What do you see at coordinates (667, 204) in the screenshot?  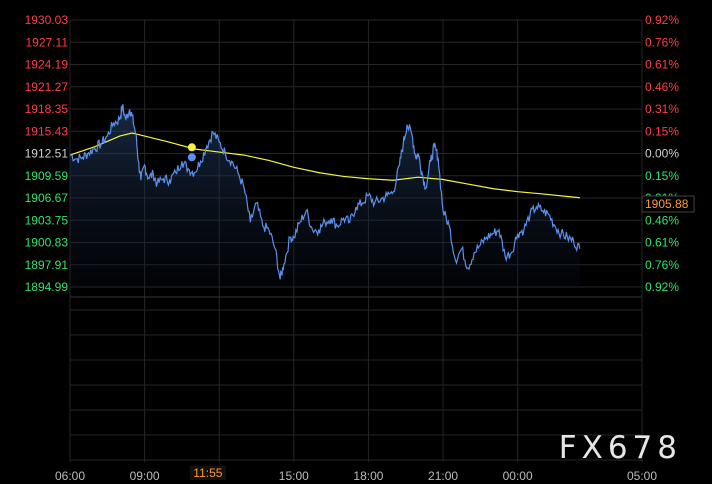 I see `last-price-label: 1905.88` at bounding box center [667, 204].